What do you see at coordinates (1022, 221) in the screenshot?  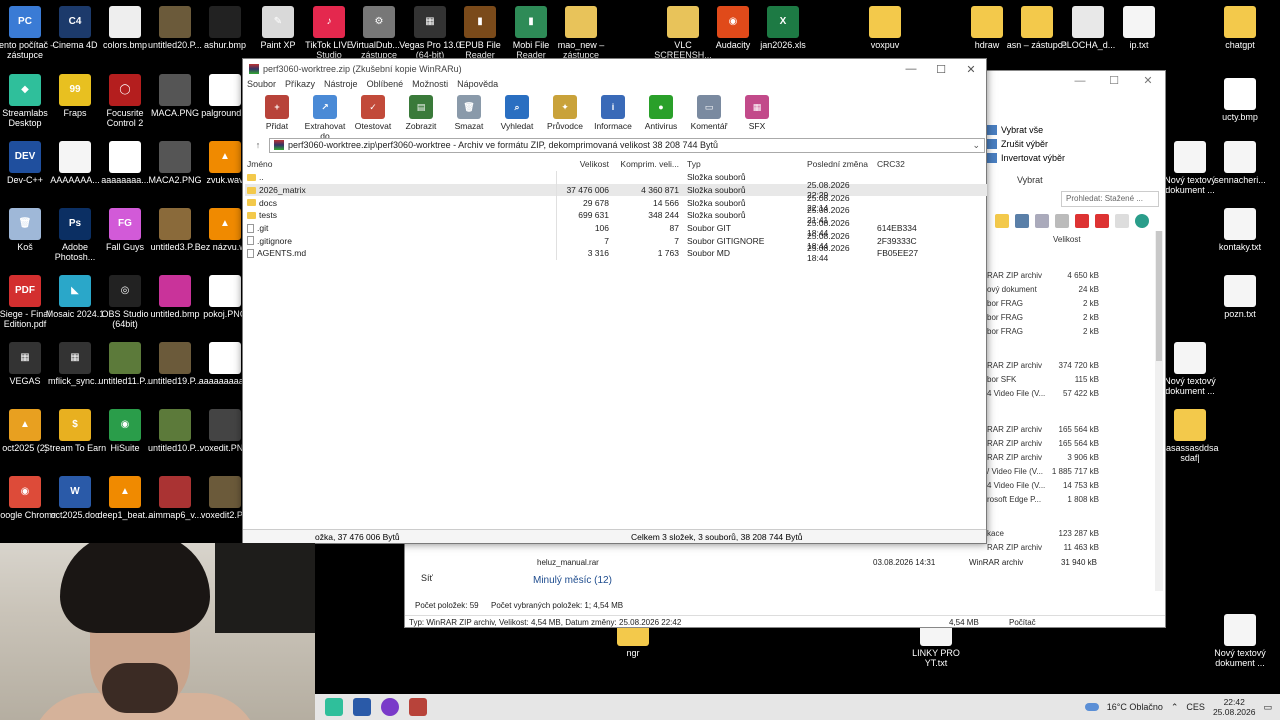 I see `cut-icon` at bounding box center [1022, 221].